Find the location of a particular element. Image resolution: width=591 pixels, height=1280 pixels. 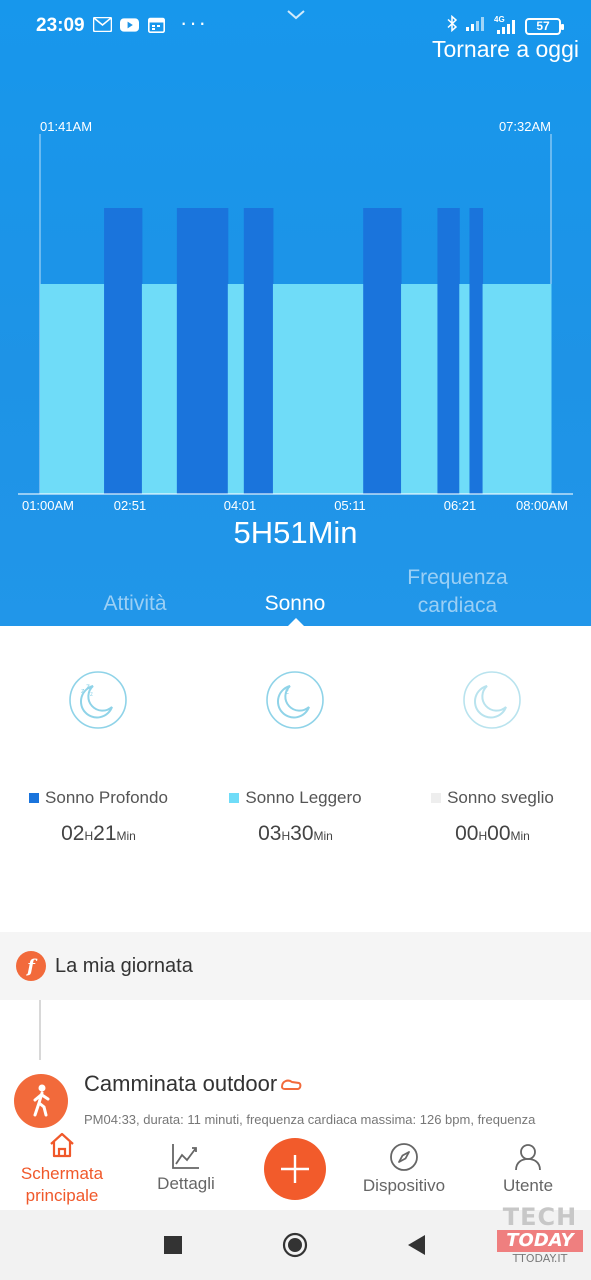

chevron-down-icon is located at coordinates (296, 17).